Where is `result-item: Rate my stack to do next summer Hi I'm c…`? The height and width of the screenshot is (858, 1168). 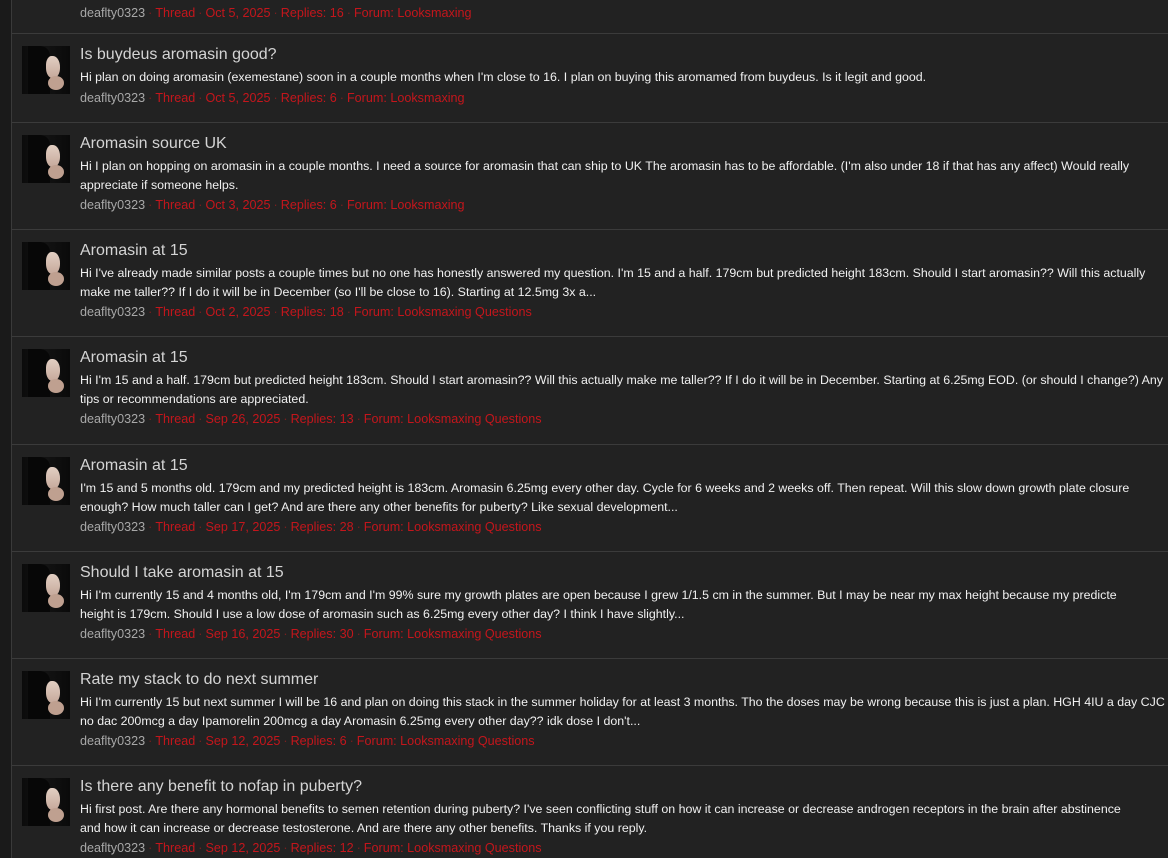 result-item: Rate my stack to do next summer Hi I'm c… is located at coordinates (590, 712).